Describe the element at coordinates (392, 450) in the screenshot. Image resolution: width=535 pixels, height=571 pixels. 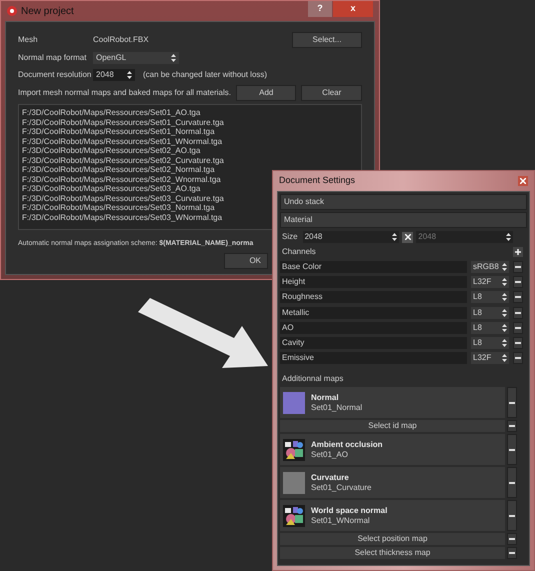
I see `map-card: Ambient occlusion Set01_AO` at that location.